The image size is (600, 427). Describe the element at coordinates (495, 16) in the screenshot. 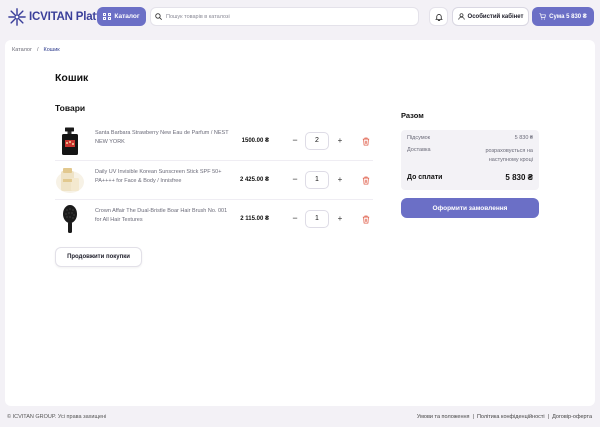

I see `account-button-label: Особистий кабінет` at that location.